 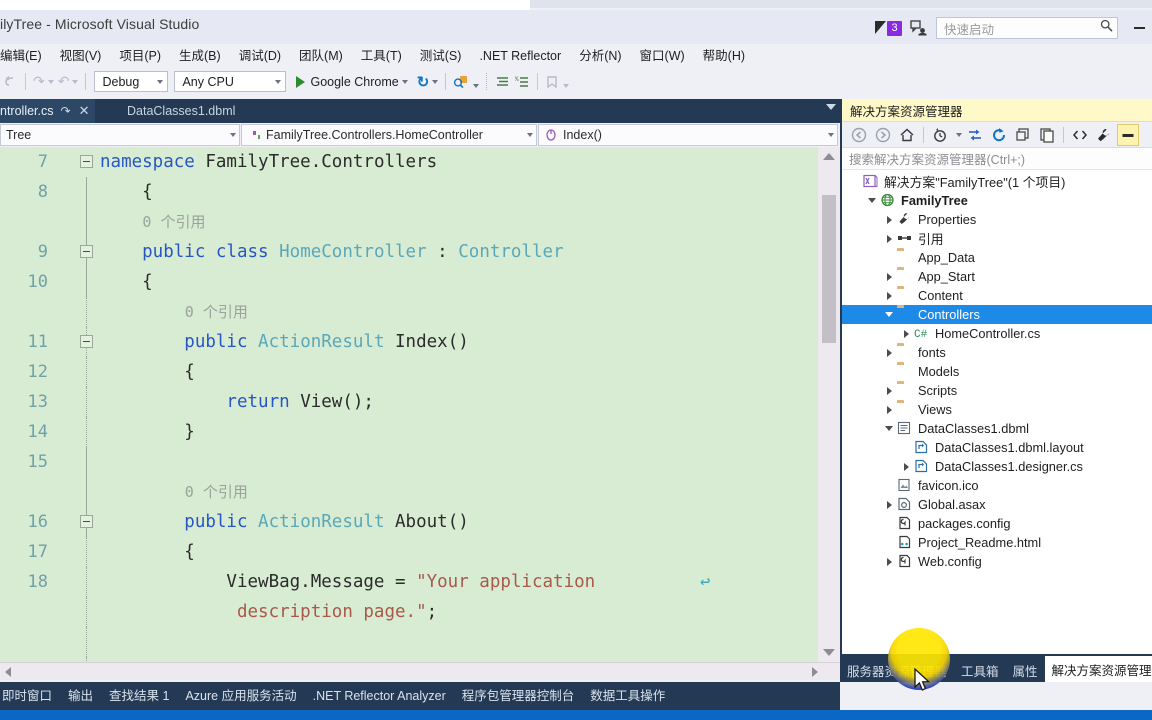 I want to click on tab-solution-explorer: 解决方案资源管理器, so click(x=1098, y=669).